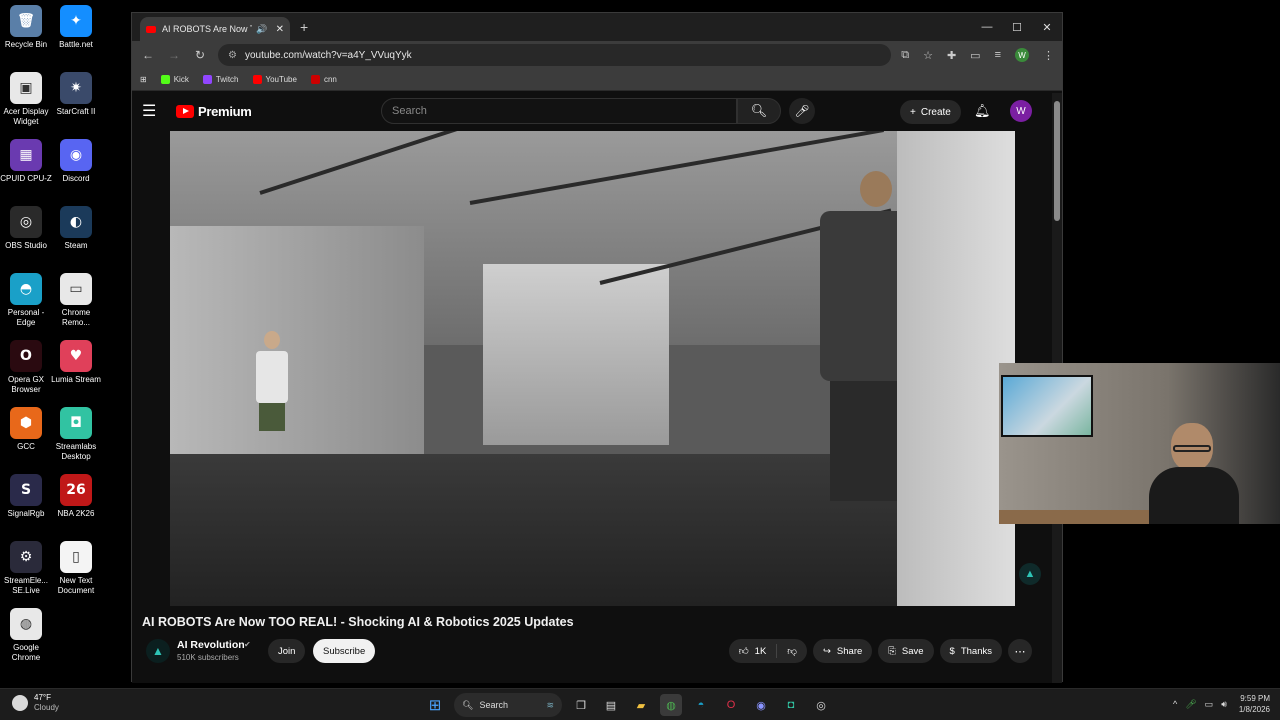 This screenshot has height=720, width=1280. What do you see at coordinates (701, 705) in the screenshot?
I see `edge-taskbar-icon: ◓` at bounding box center [701, 705].